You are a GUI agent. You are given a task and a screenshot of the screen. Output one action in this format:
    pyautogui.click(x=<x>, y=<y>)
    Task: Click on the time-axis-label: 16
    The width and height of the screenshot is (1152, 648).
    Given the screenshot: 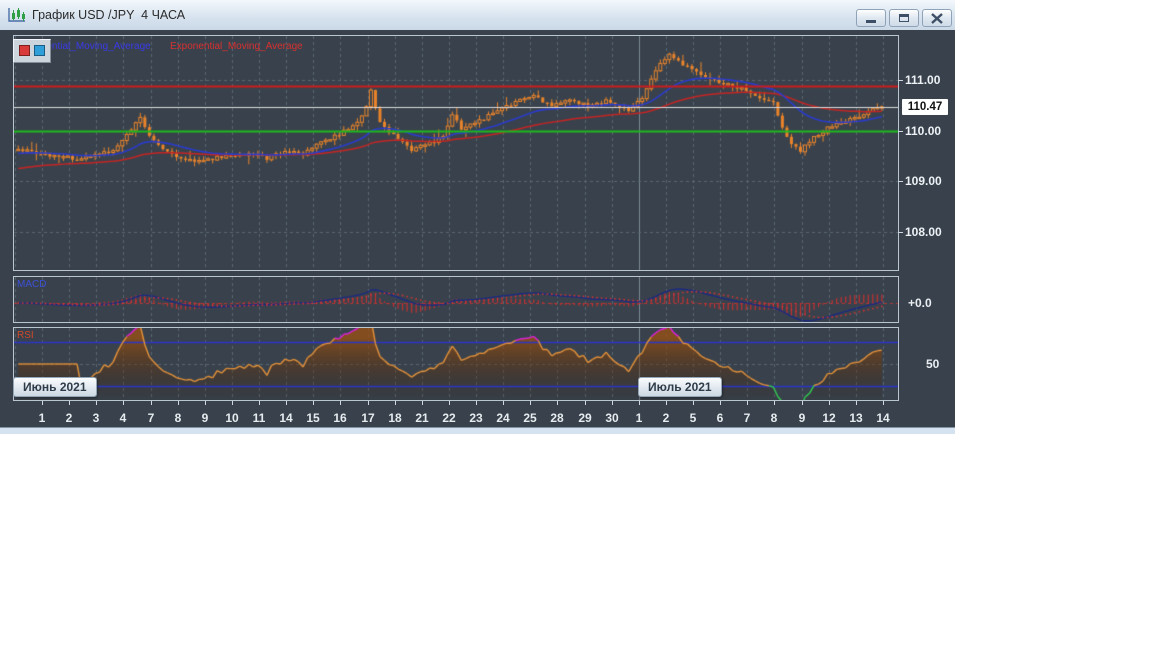 What is the action you would take?
    pyautogui.click(x=340, y=418)
    